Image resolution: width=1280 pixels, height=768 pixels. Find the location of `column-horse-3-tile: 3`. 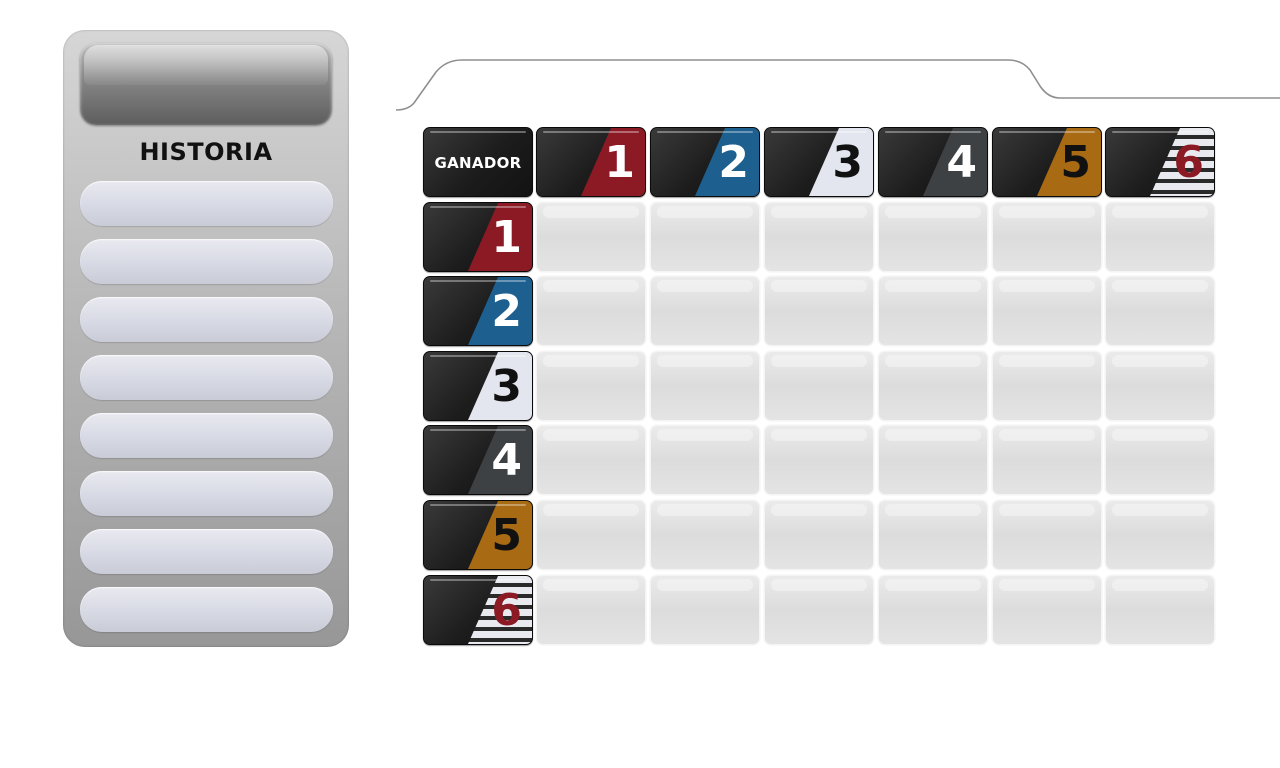

column-horse-3-tile: 3 is located at coordinates (819, 162).